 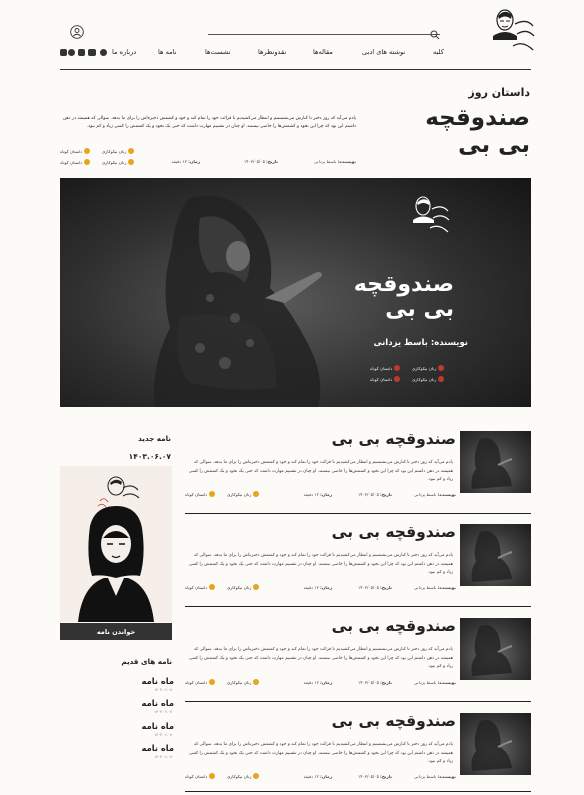 I want to click on featured-title: صندوقچه بی بی, so click(x=470, y=132).